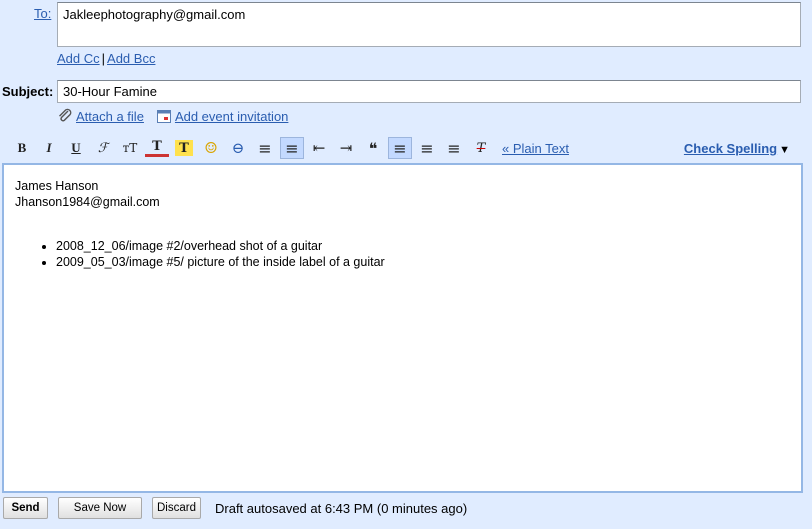 This screenshot has height=529, width=812. Describe the element at coordinates (87, 202) in the screenshot. I see `body-email-line: Jhanson1984@gmail.com` at that location.